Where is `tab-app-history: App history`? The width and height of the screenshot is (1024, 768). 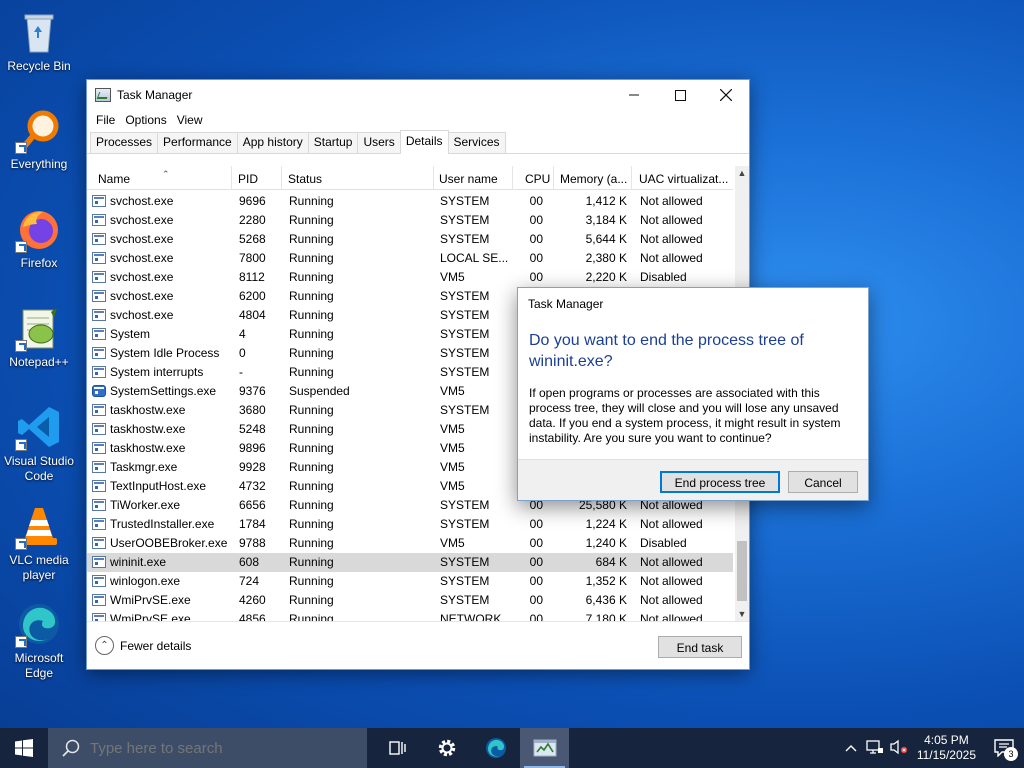 tab-app-history: App history is located at coordinates (272, 142).